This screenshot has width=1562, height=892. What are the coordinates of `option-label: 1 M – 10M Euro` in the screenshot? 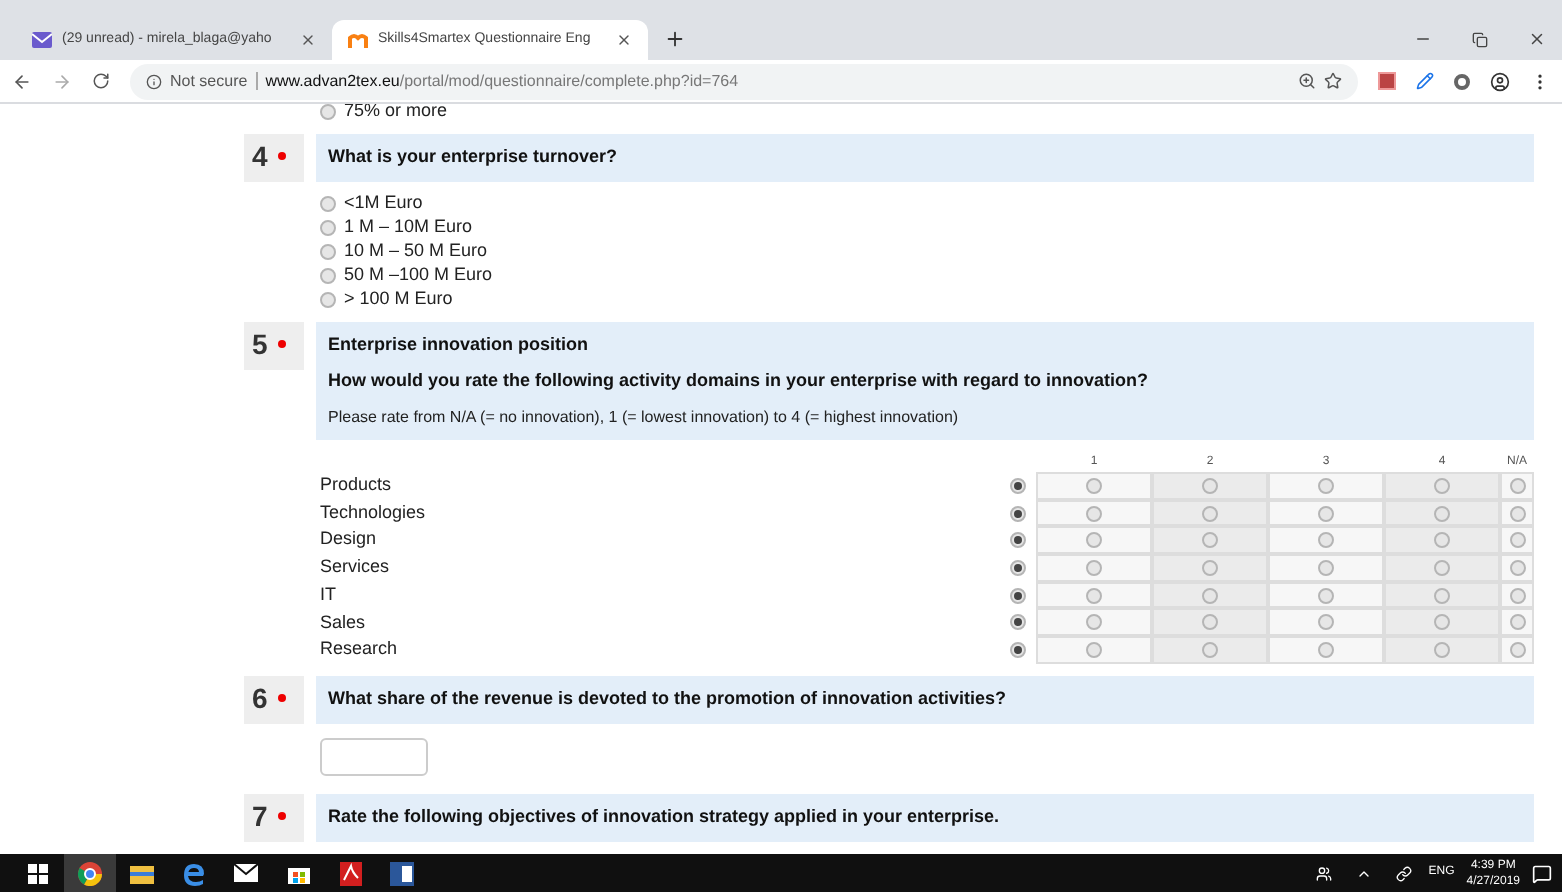 It's located at (408, 227).